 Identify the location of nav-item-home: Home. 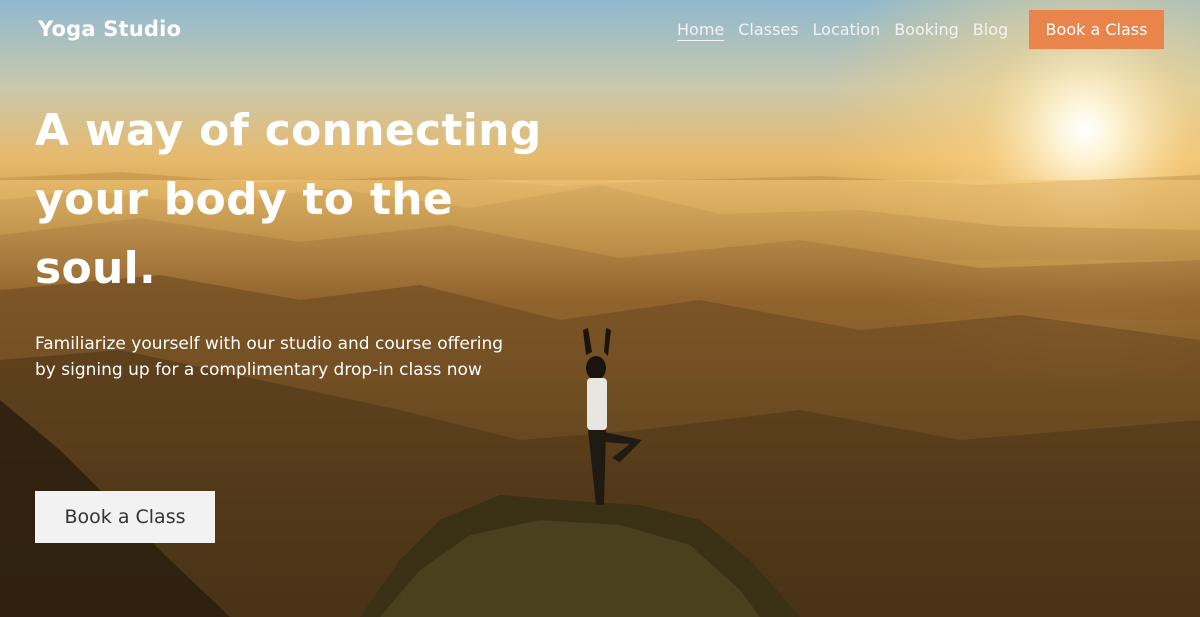
(700, 29).